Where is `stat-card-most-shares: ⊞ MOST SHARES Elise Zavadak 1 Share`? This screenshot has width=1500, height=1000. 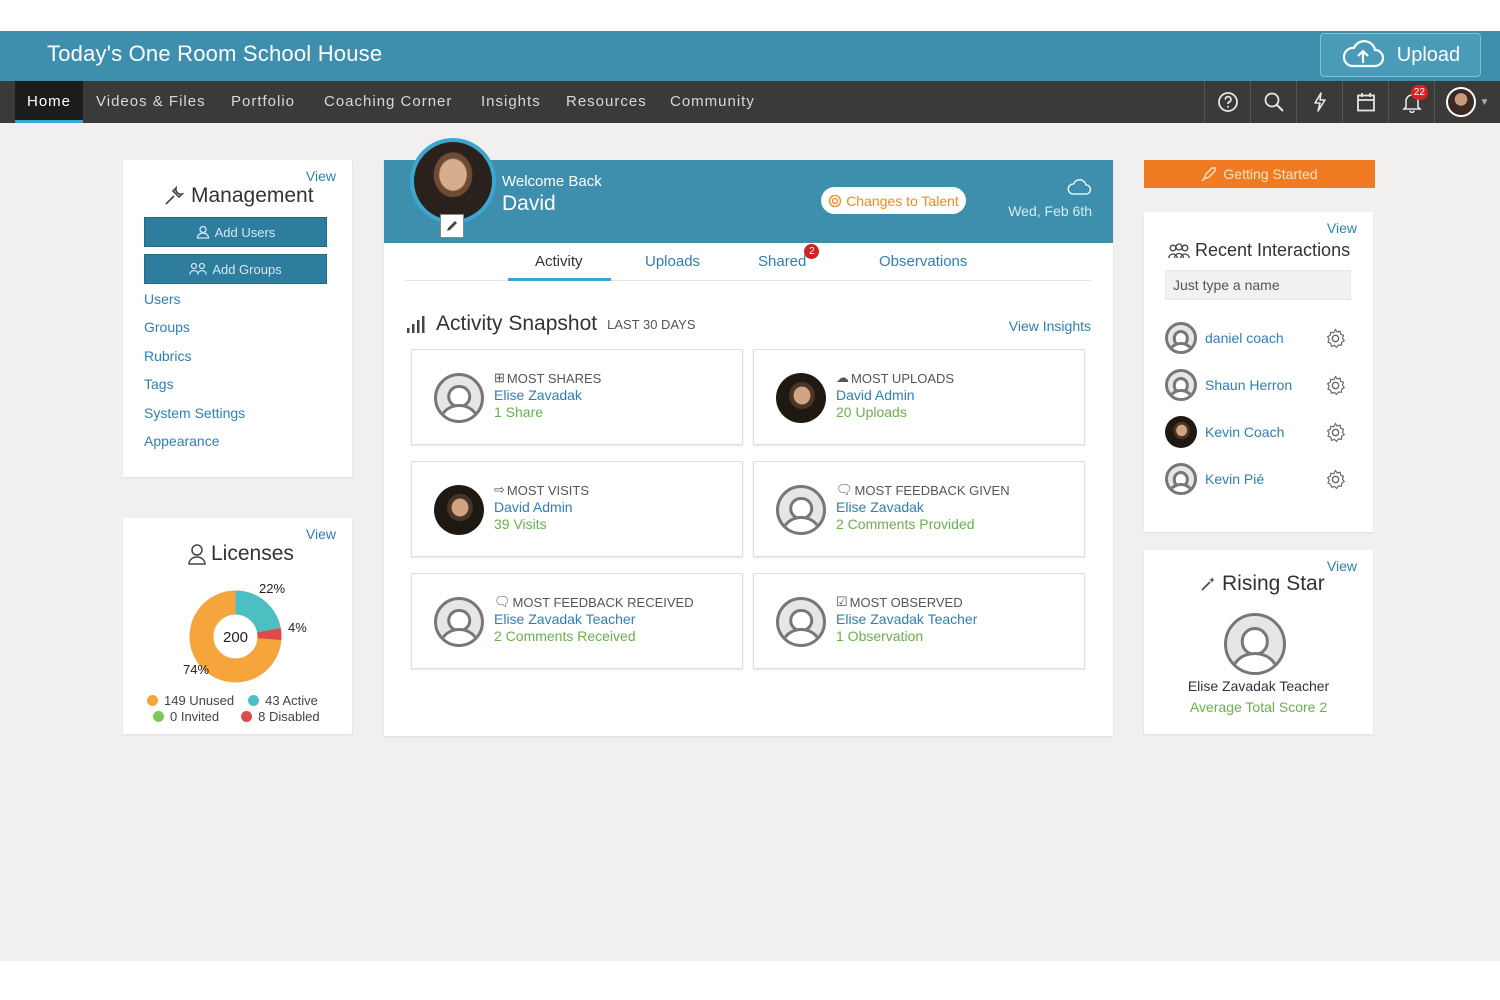 stat-card-most-shares: ⊞ MOST SHARES Elise Zavadak 1 Share is located at coordinates (577, 397).